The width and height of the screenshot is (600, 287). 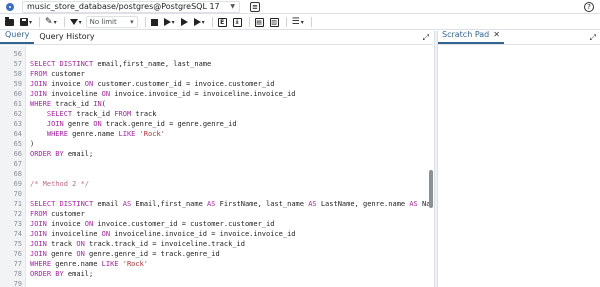 I want to click on code-line: 67, so click(x=216, y=164).